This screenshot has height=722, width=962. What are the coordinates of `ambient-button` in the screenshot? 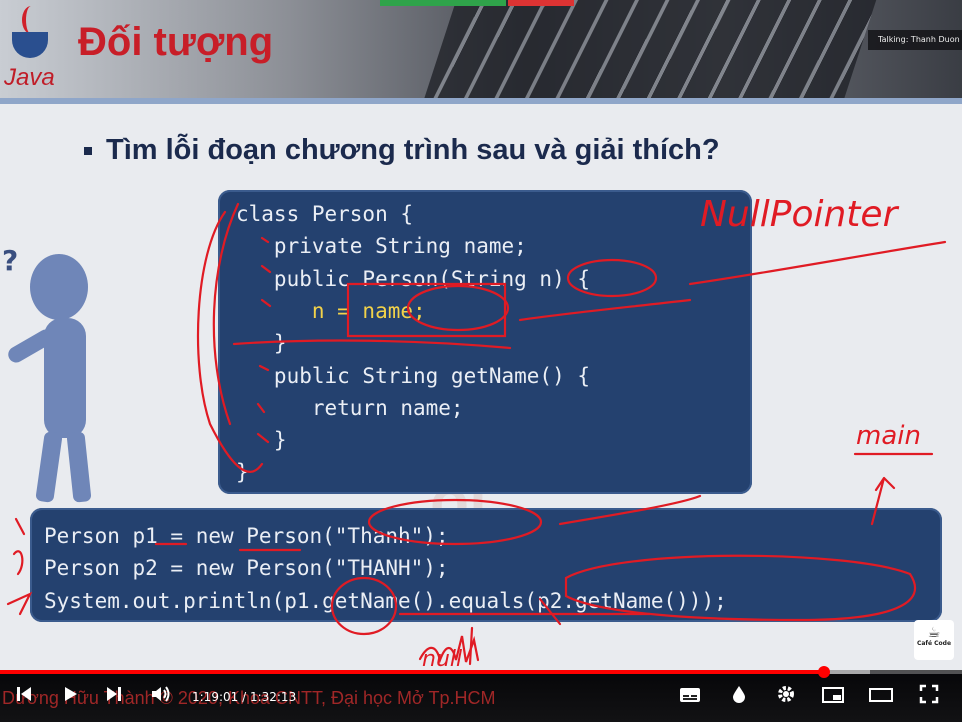 It's located at (739, 697).